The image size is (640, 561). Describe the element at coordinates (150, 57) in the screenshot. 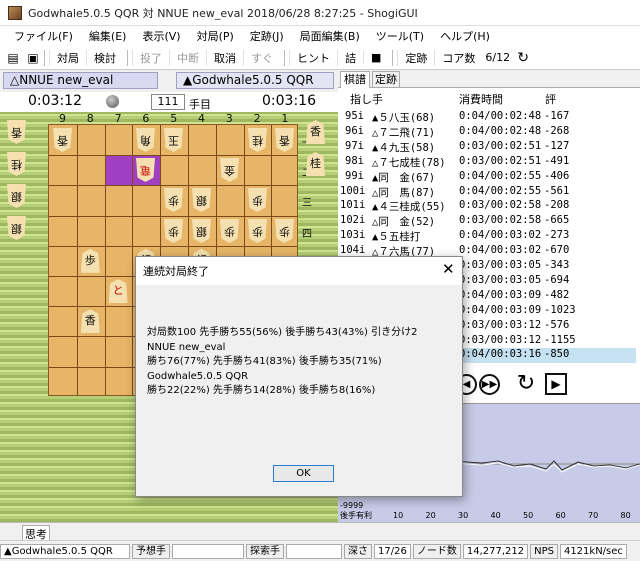

I see `resign-button: 投了` at that location.